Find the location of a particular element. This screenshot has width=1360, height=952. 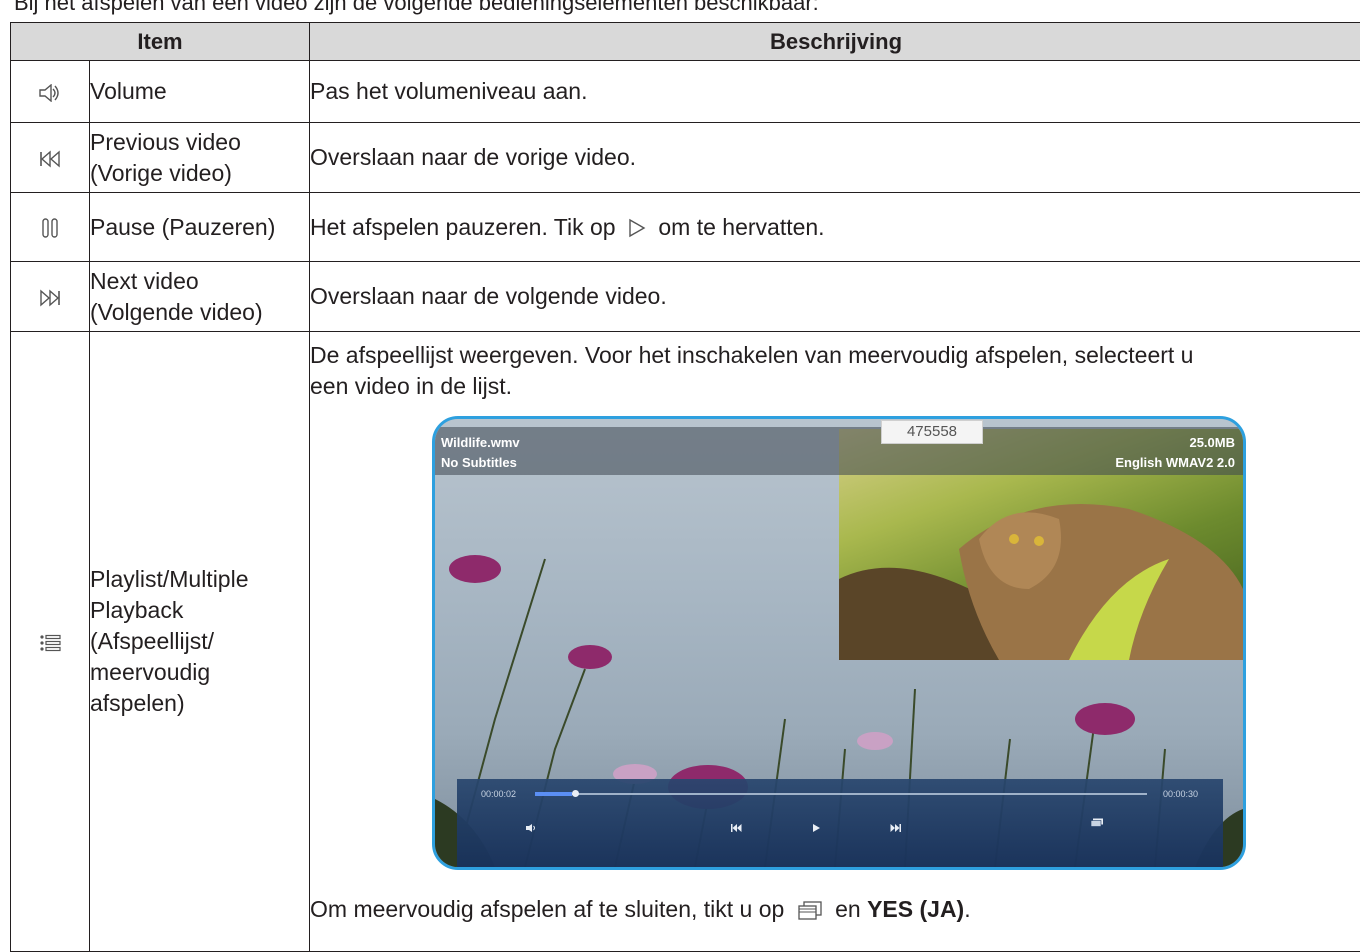

item-cell: Previous video (Vorige video) is located at coordinates (200, 158).